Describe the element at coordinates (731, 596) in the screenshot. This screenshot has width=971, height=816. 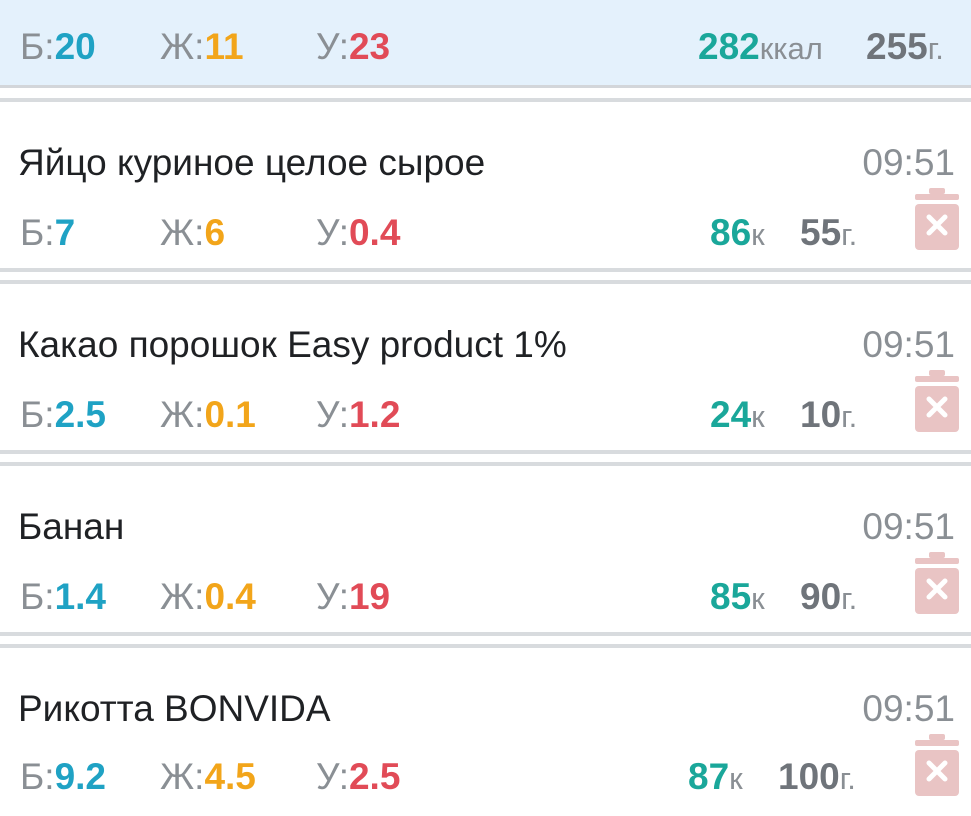
I see `kcal-value: 85` at that location.